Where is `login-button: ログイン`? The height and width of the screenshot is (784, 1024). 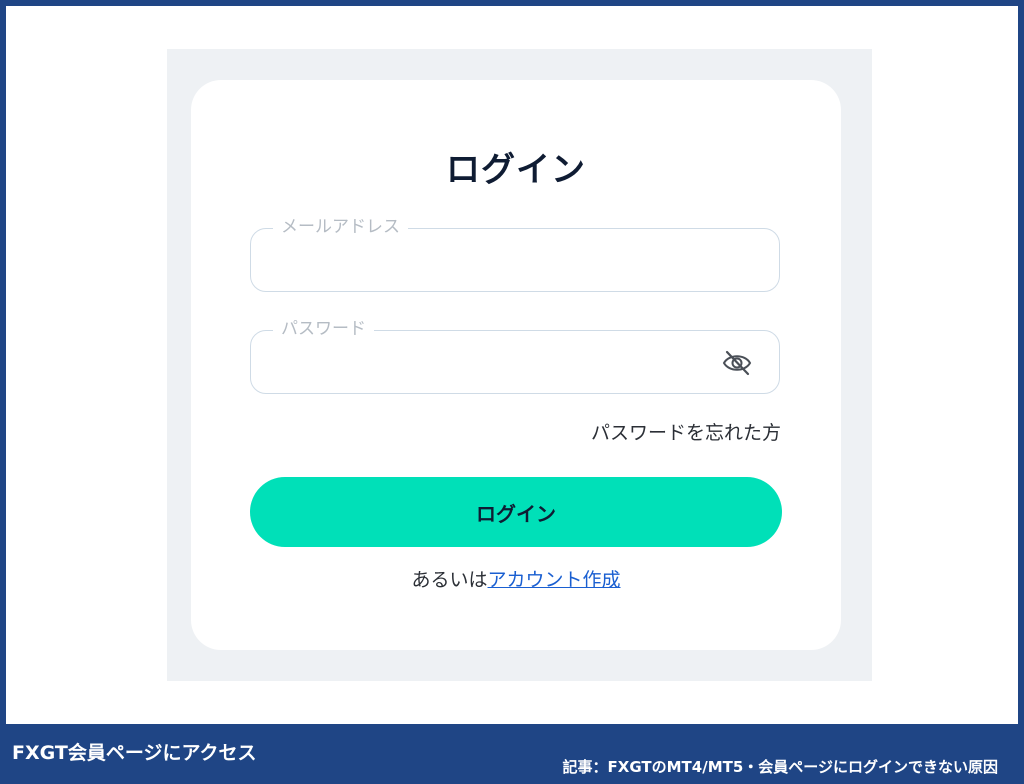 login-button: ログイン is located at coordinates (516, 512).